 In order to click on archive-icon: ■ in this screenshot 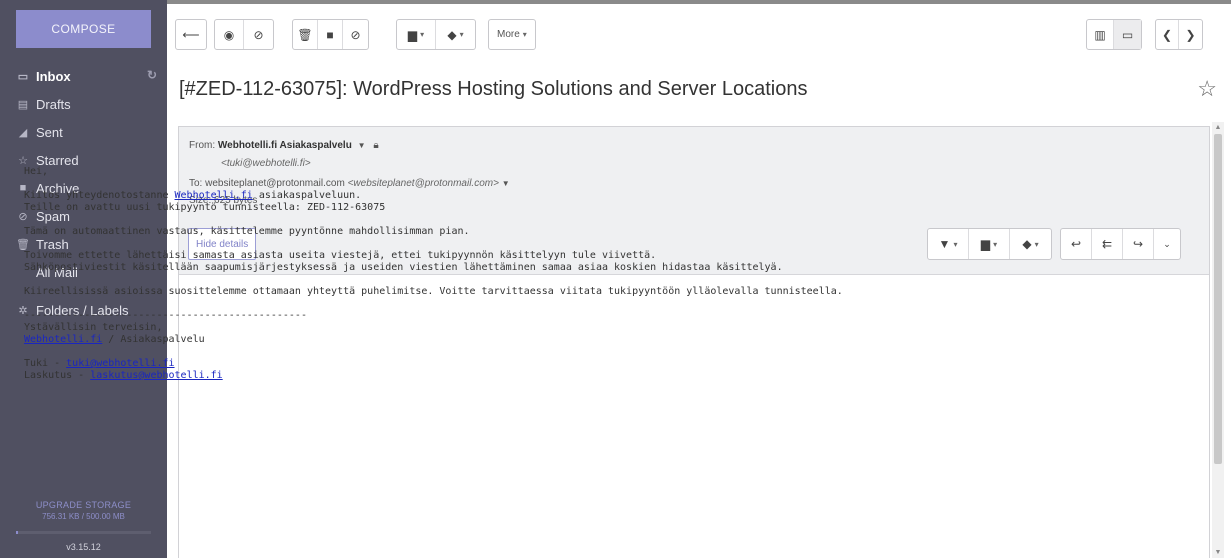, I will do `click(330, 34)`.